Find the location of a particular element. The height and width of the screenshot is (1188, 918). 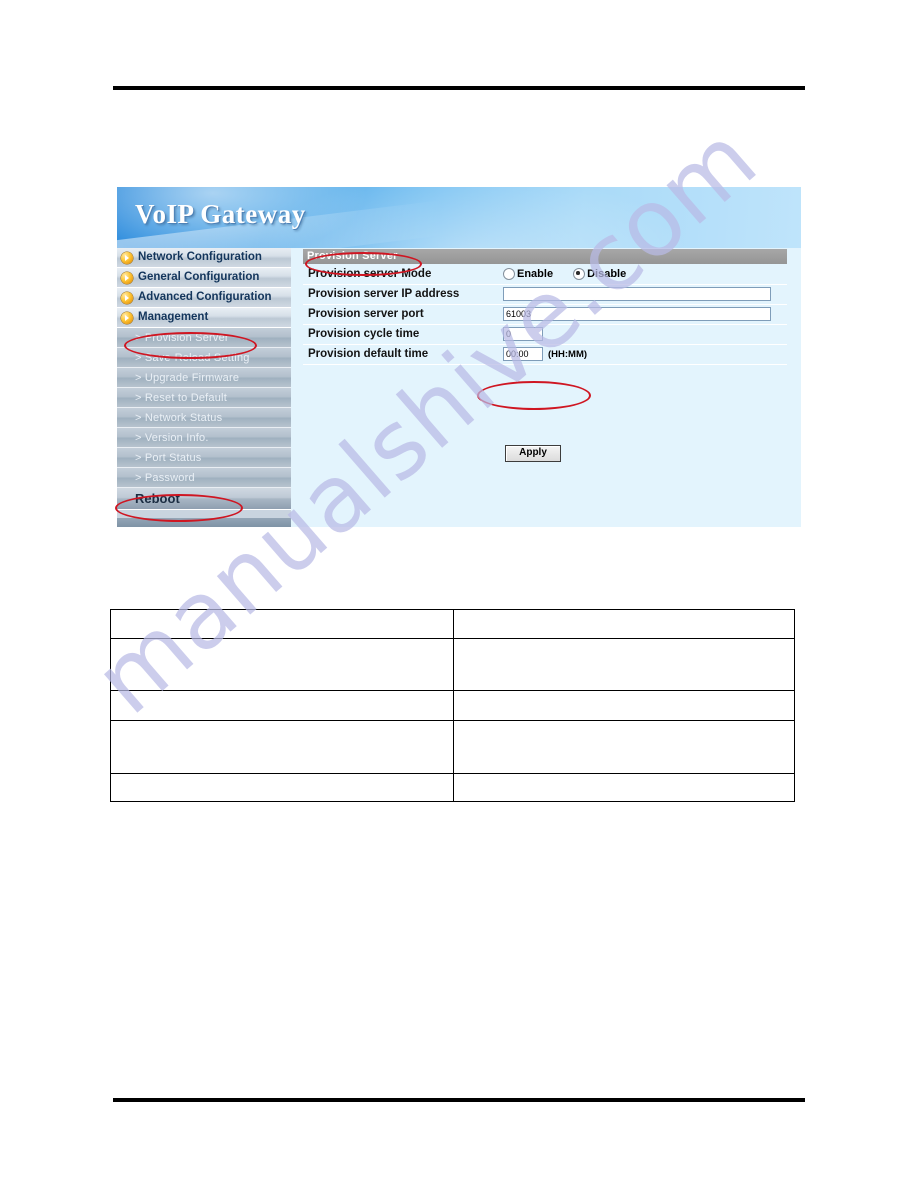

form-row-provision-server-ip: Provision server IP address is located at coordinates (545, 294).